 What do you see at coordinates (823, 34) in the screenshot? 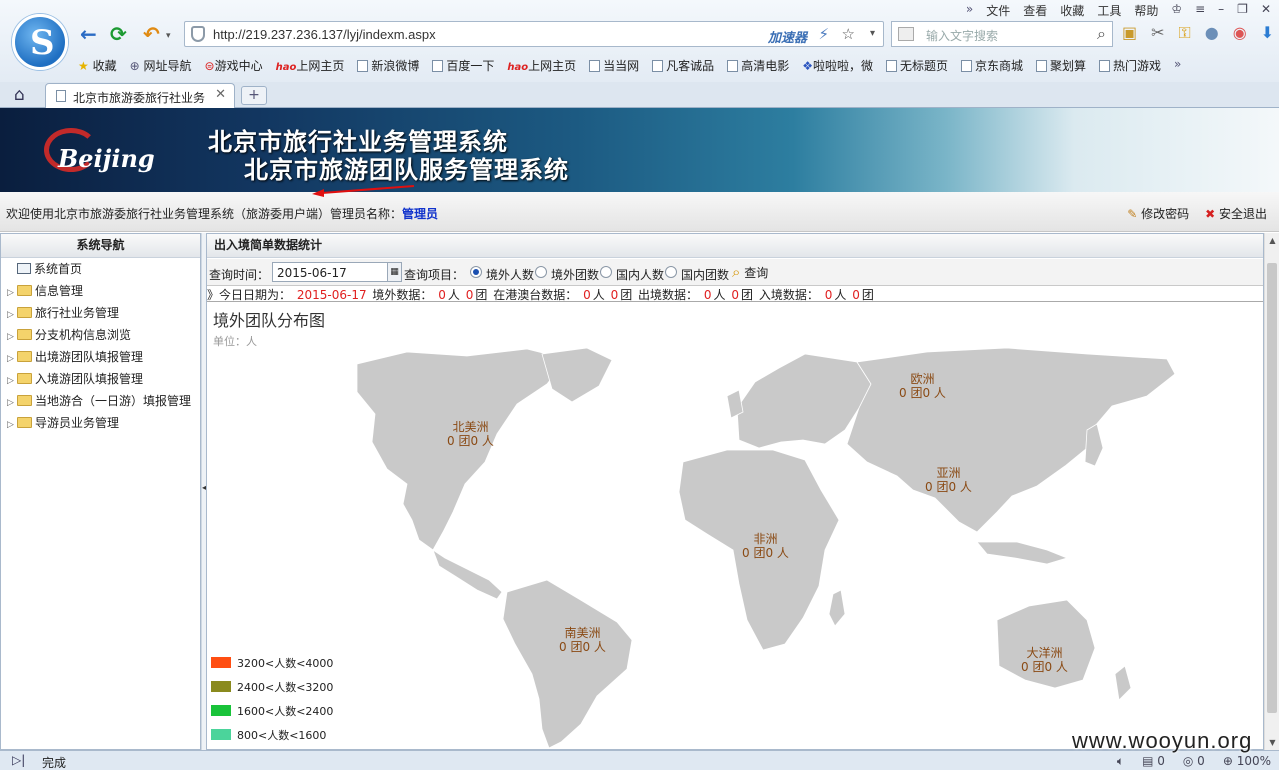
I see `lightning-icon: ⚡` at bounding box center [823, 34].